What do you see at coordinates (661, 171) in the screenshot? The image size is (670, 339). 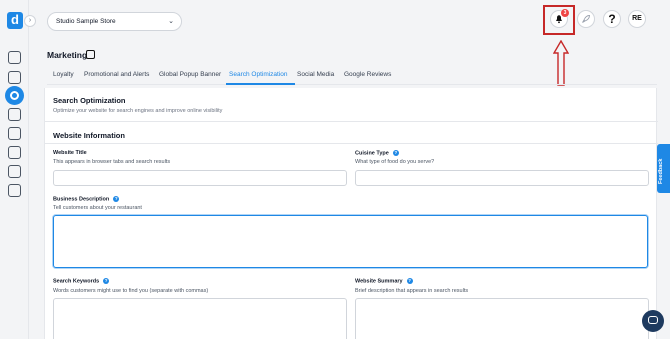 I see `feedback-label: Feedback` at bounding box center [661, 171].